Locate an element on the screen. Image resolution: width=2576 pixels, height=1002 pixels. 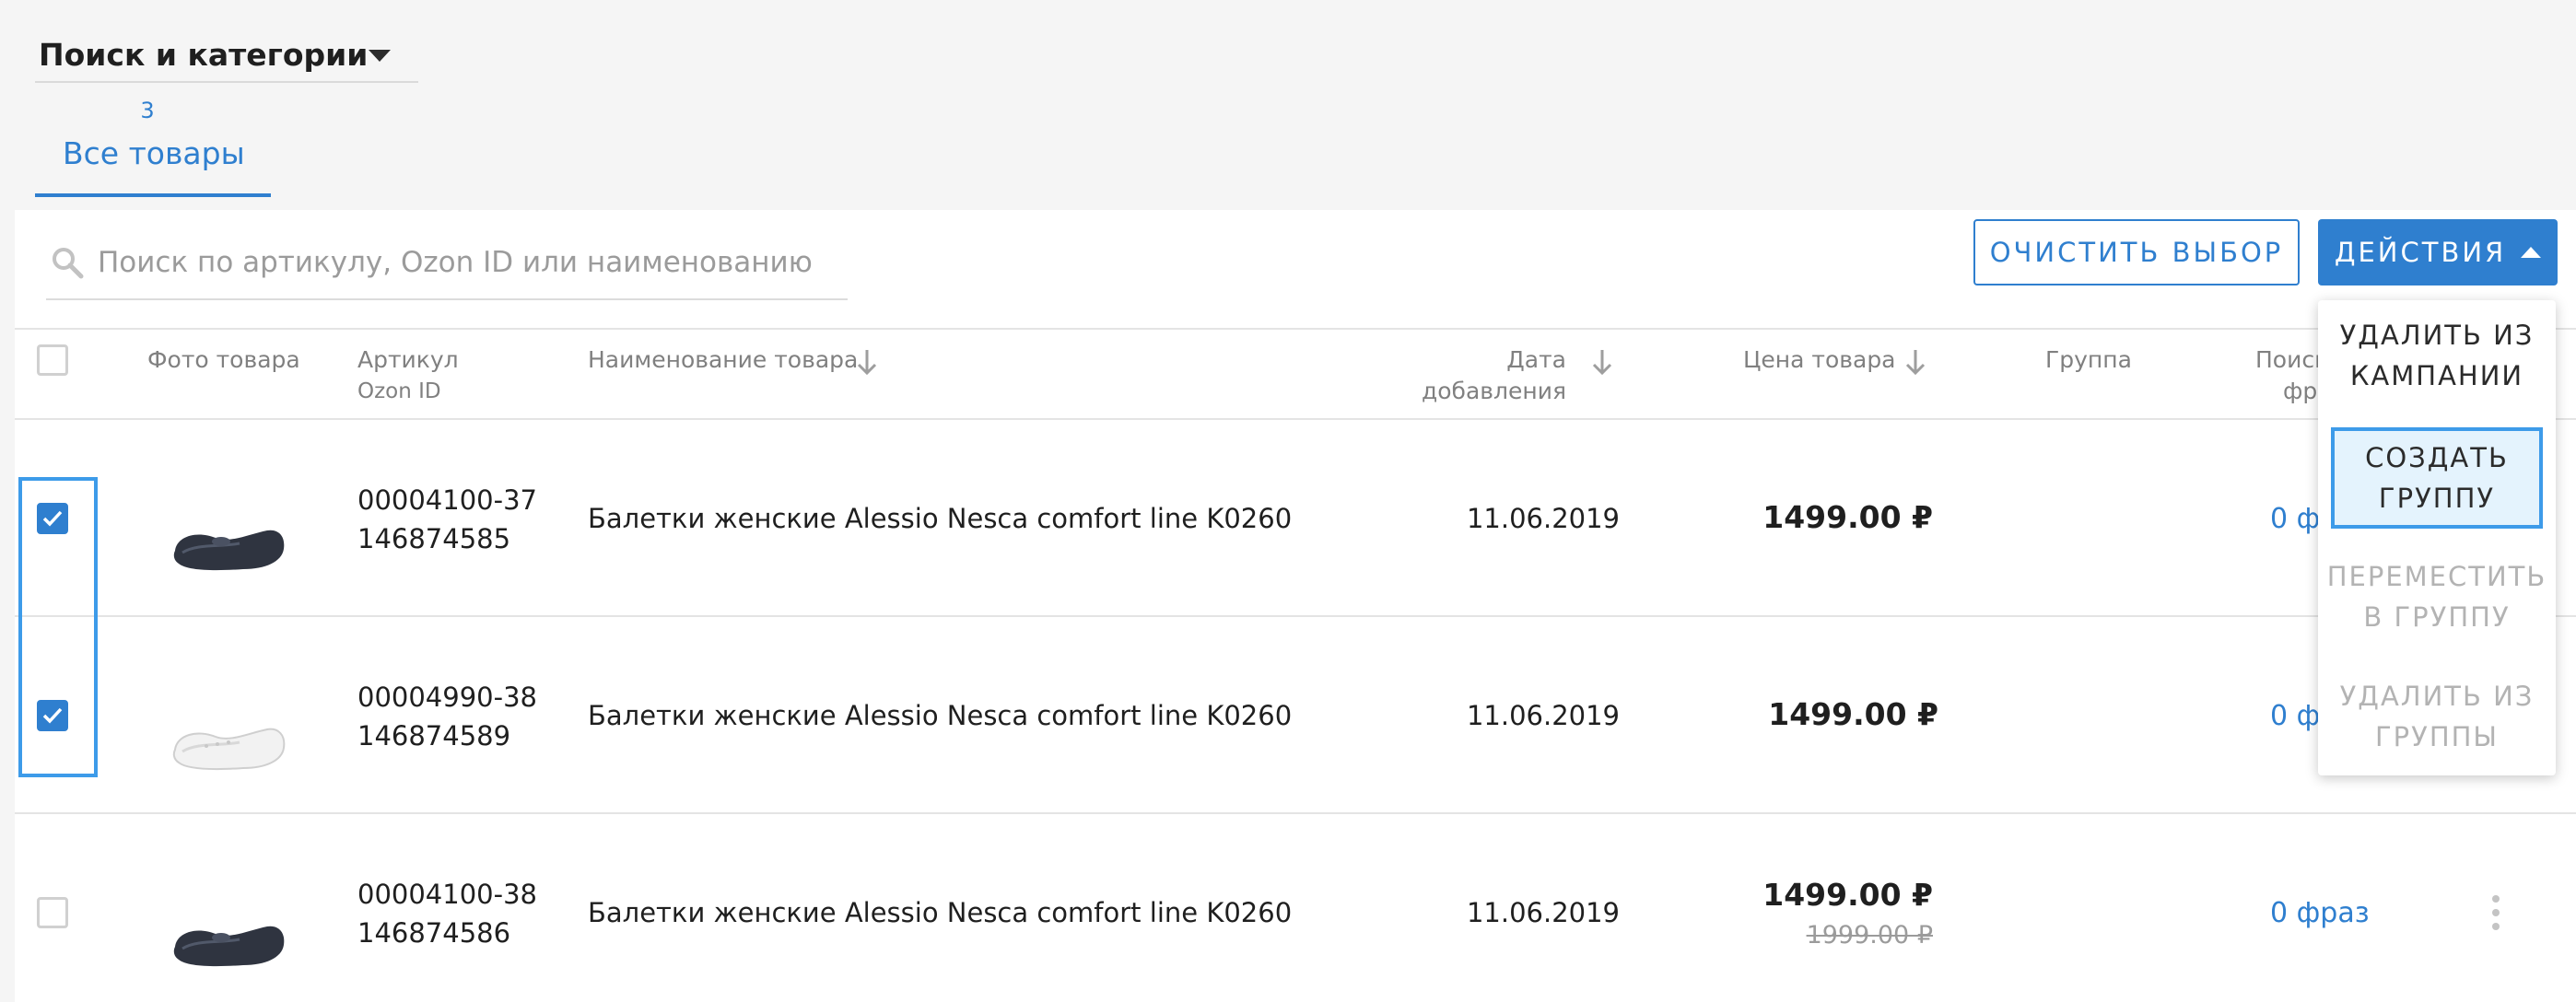
tab-all-products: 3 Все товары is located at coordinates (153, 146).